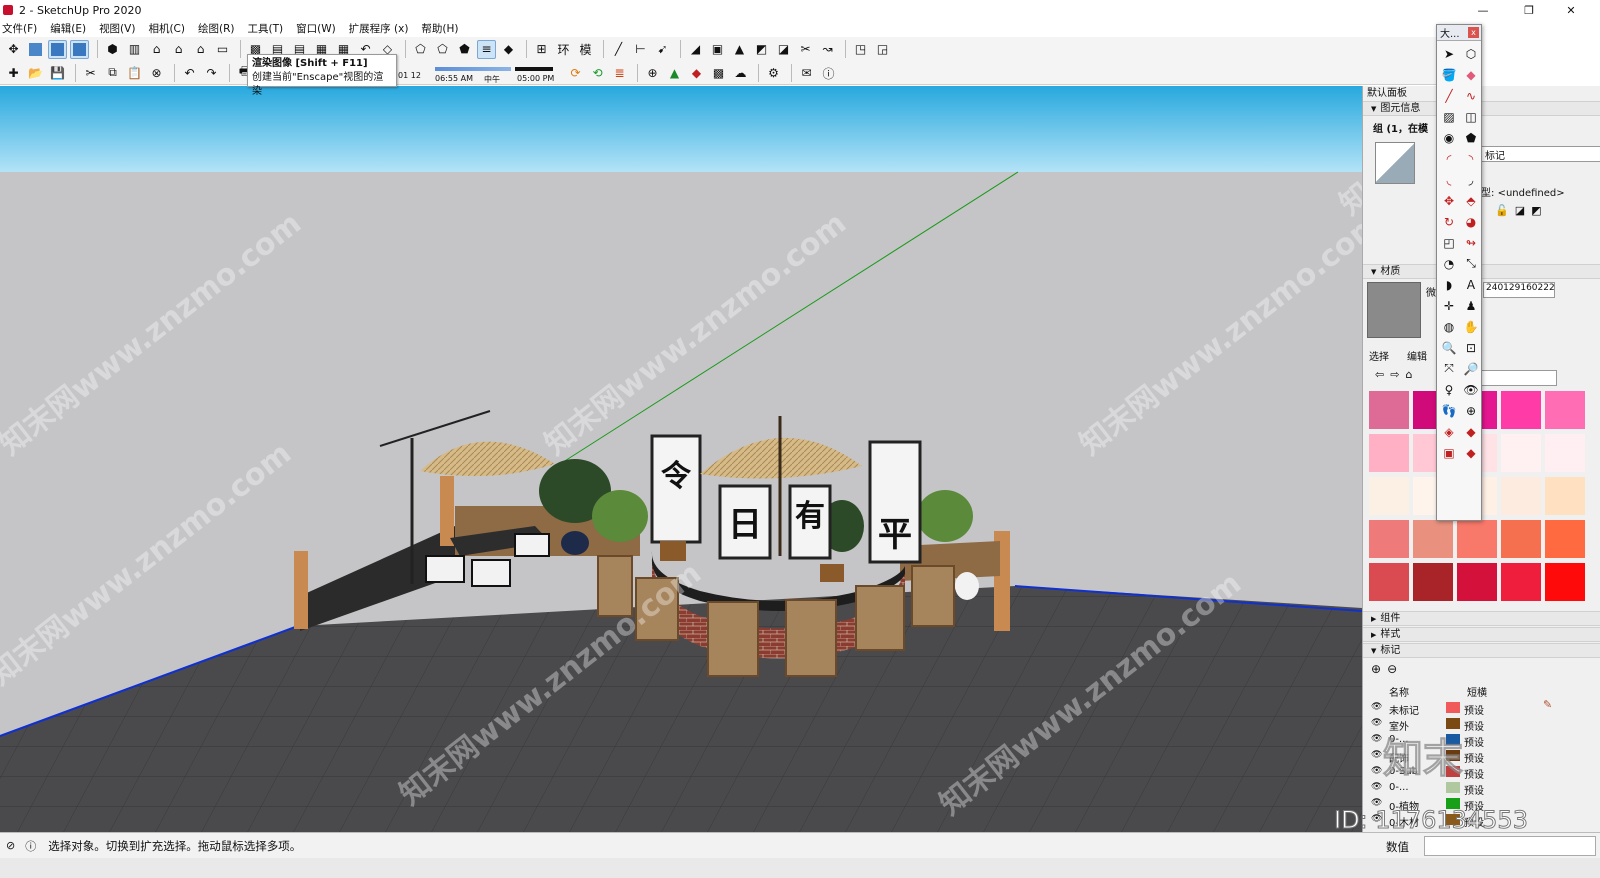 The image size is (1600, 878). What do you see at coordinates (35, 49) in the screenshot?
I see `iso-view-icon` at bounding box center [35, 49].